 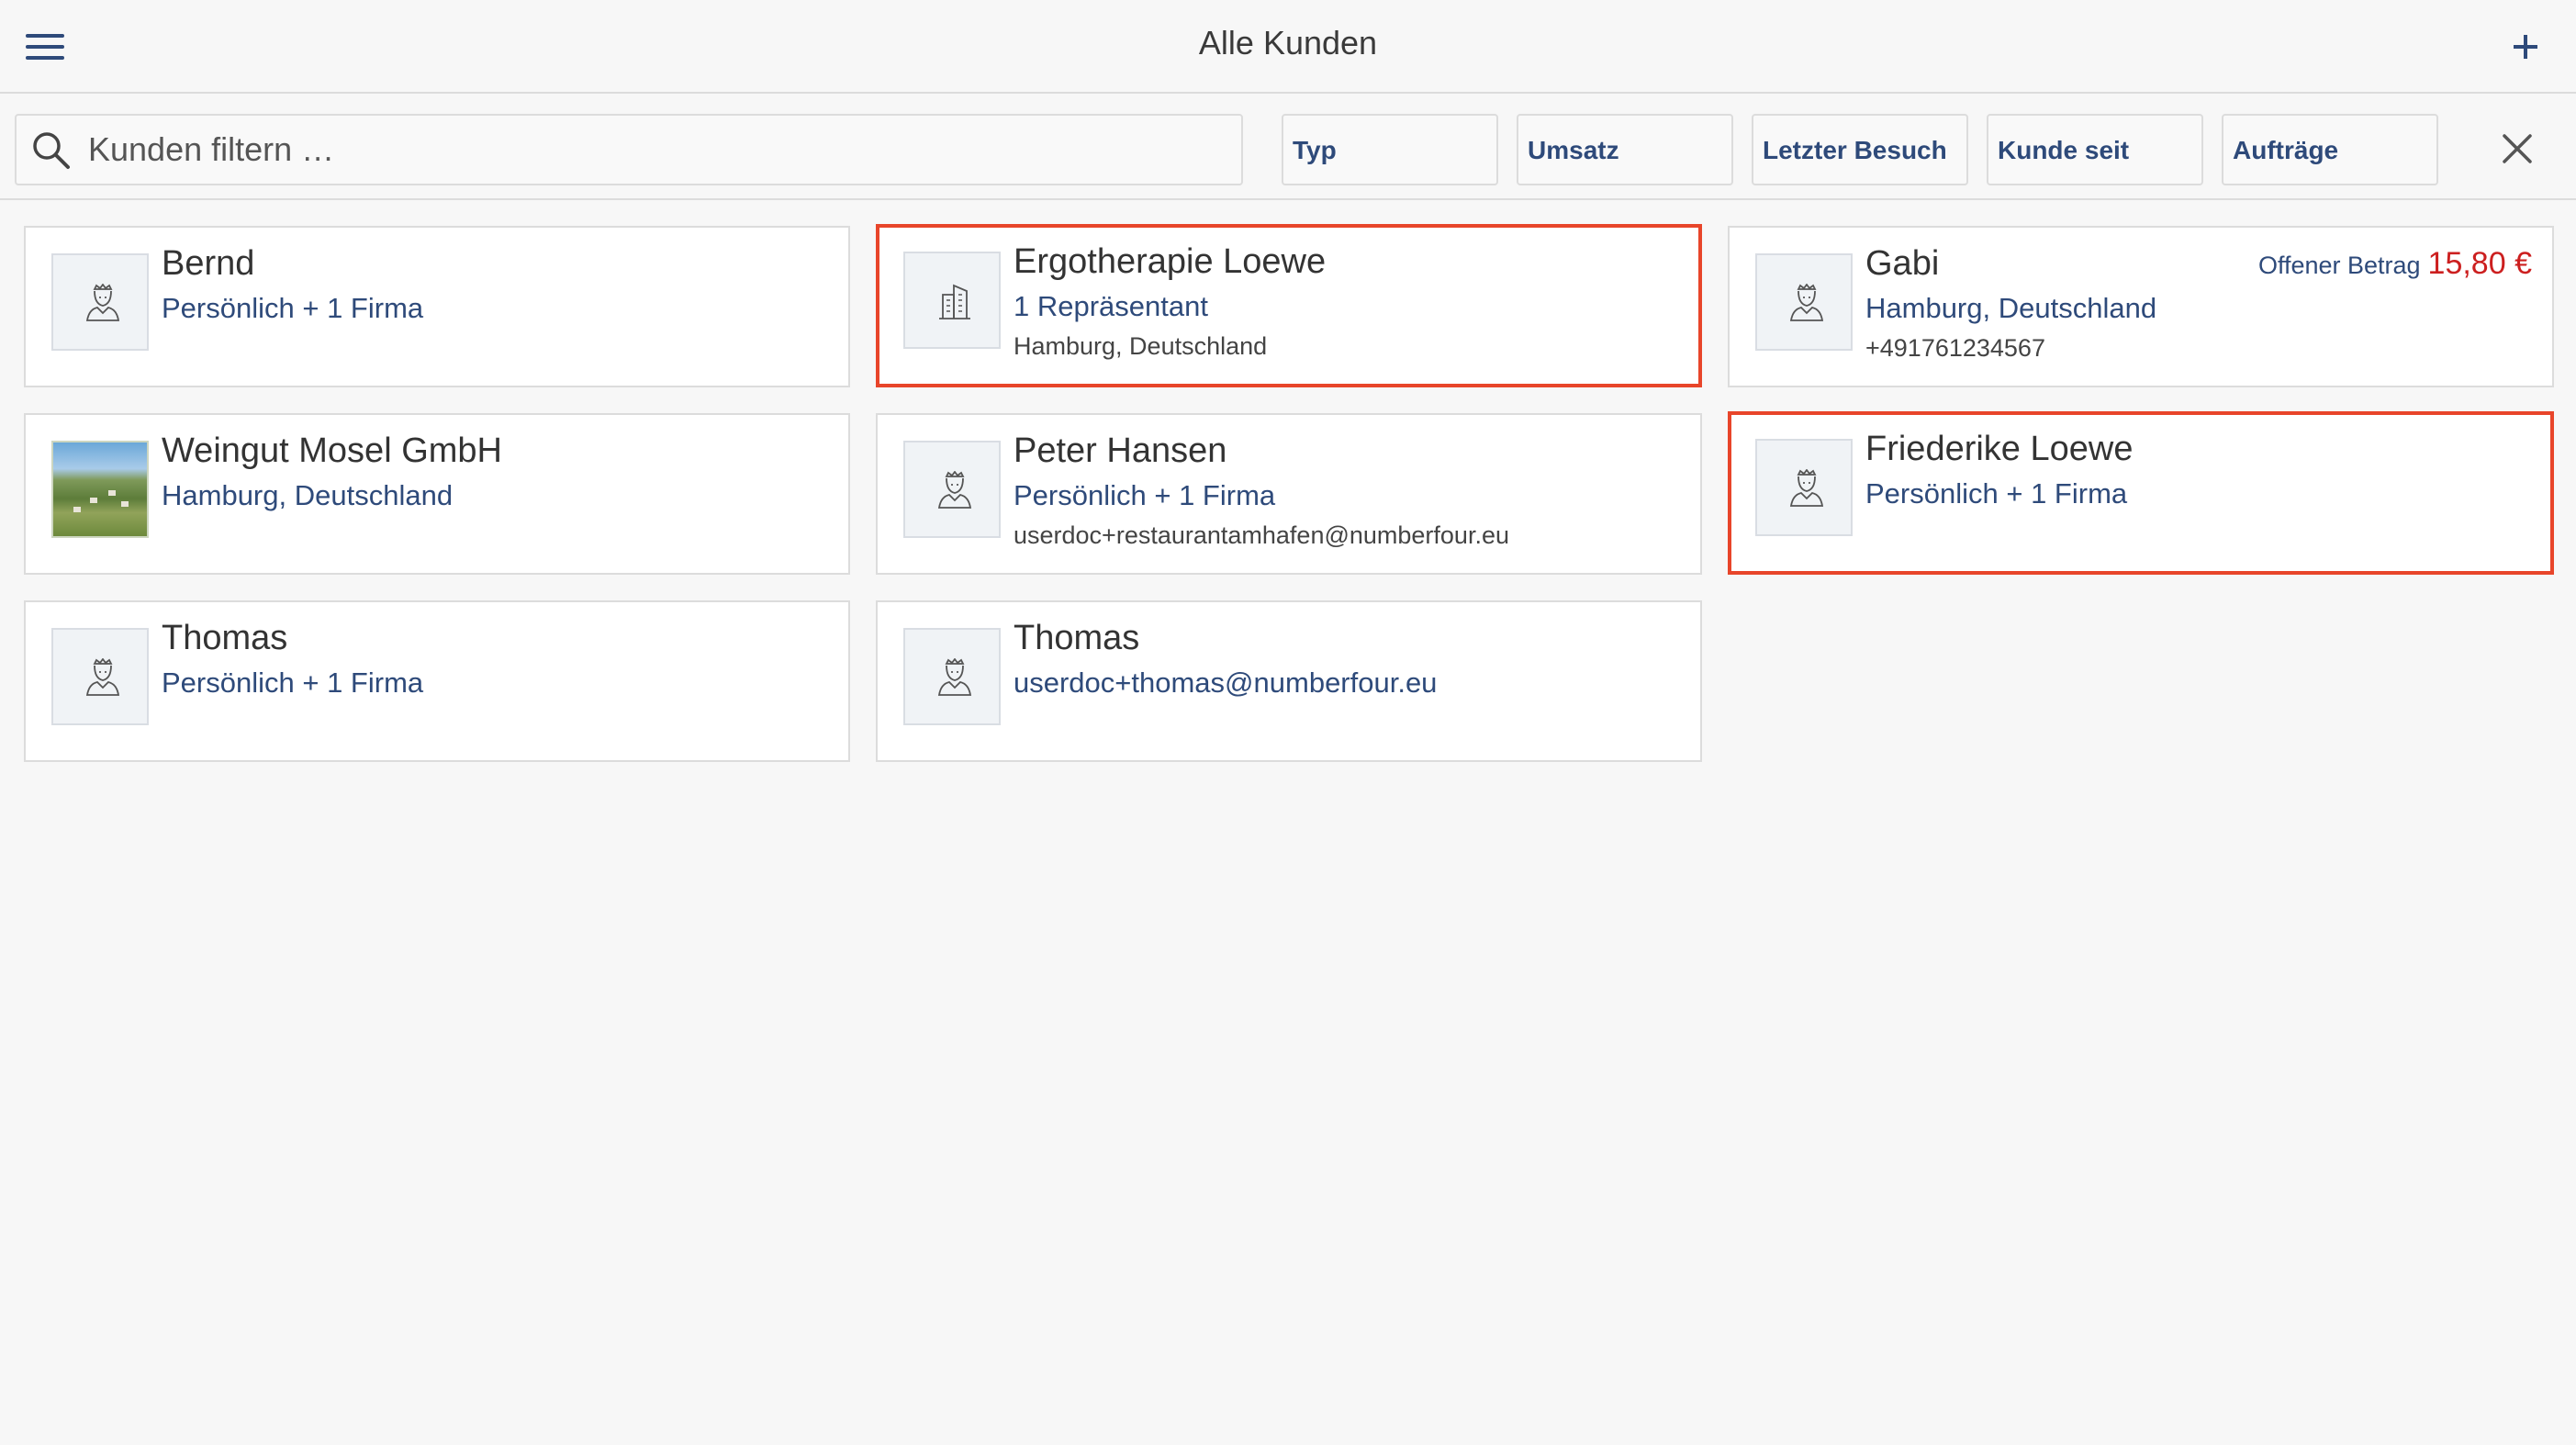 I want to click on customer-name: Ergotherapie Loewe, so click(x=1170, y=261).